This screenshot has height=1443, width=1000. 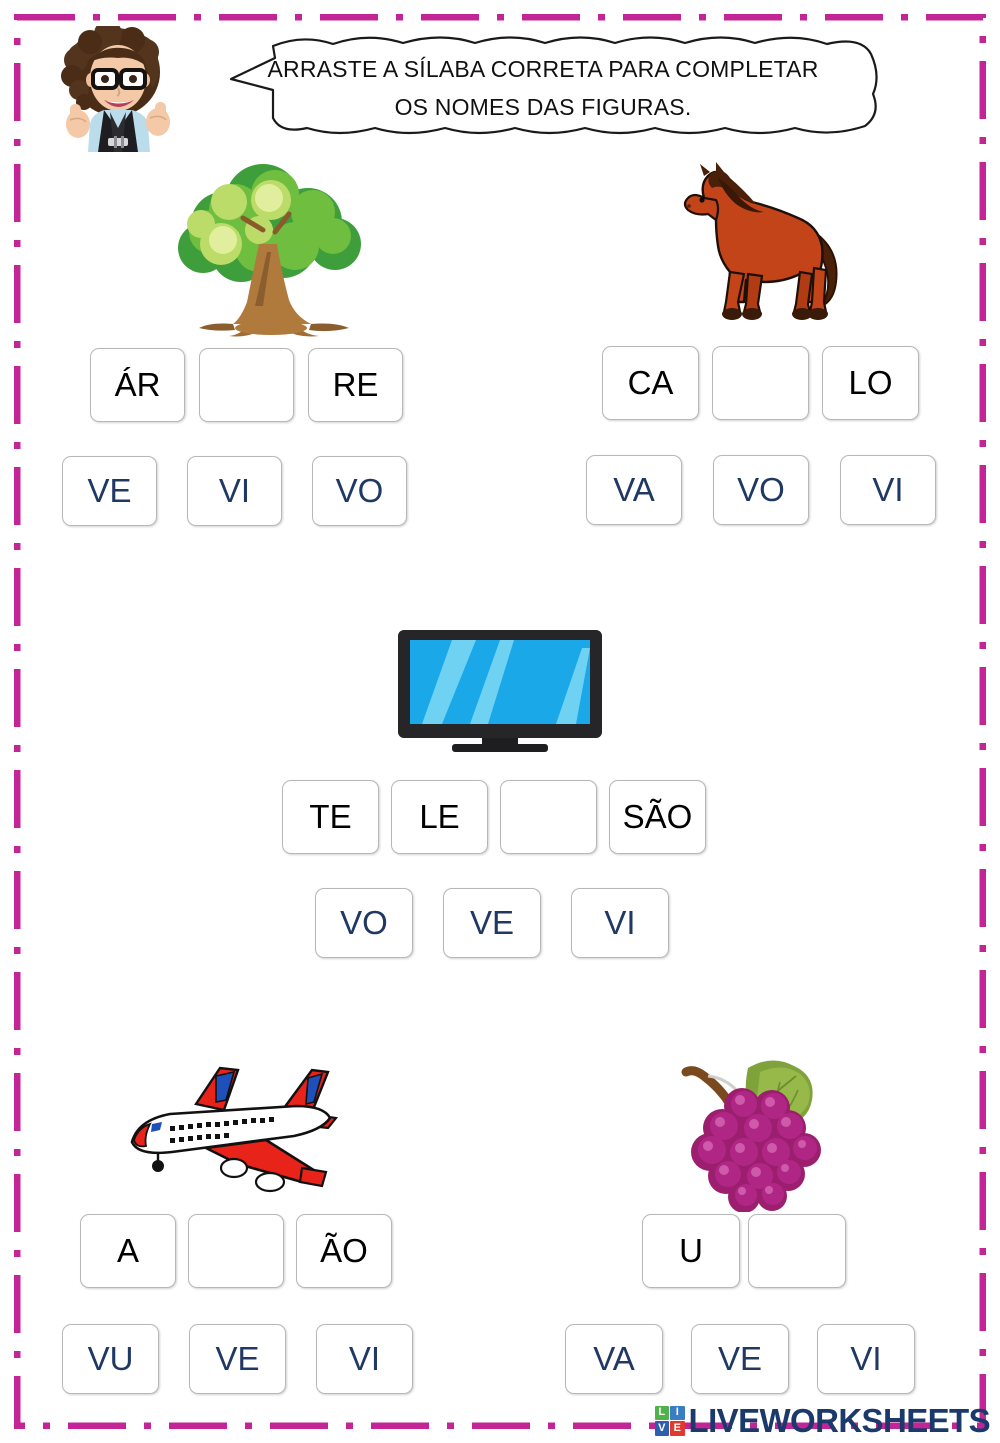 What do you see at coordinates (657, 817) in the screenshot?
I see `television-syllable-box-4: SÃO` at bounding box center [657, 817].